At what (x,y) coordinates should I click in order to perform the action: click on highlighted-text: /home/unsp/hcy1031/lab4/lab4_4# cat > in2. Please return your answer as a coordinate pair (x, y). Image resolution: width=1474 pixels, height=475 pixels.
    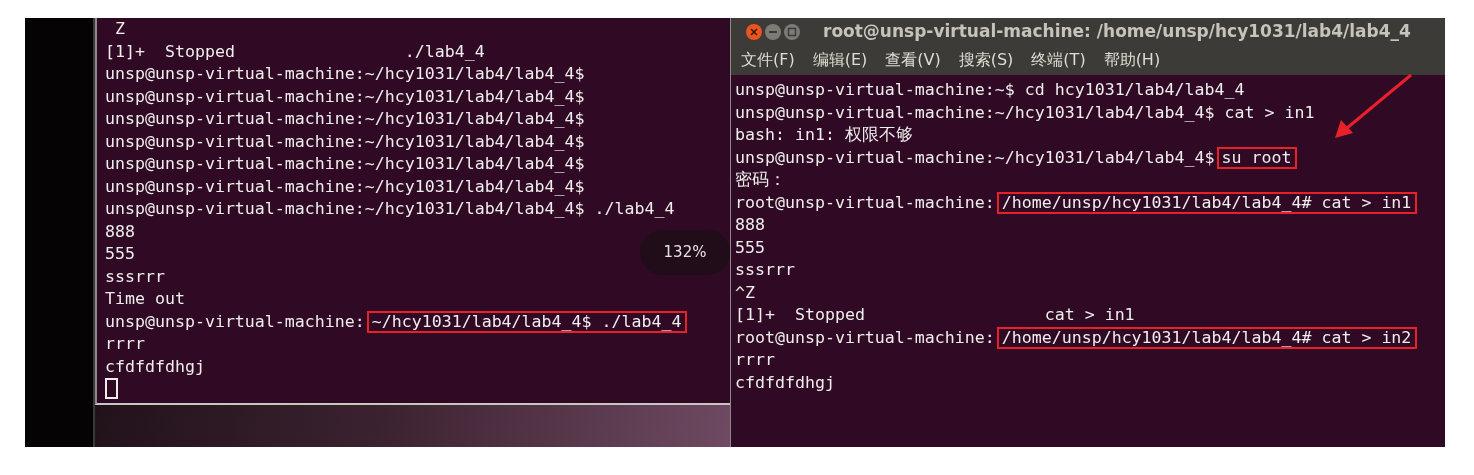
    Looking at the image, I should click on (1207, 337).